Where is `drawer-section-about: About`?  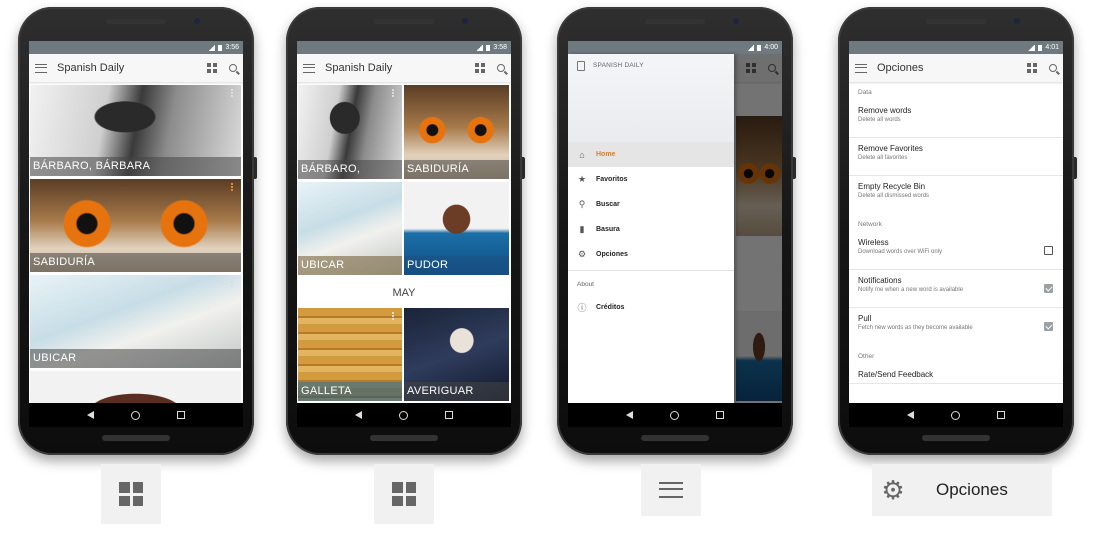 drawer-section-about: About is located at coordinates (585, 284).